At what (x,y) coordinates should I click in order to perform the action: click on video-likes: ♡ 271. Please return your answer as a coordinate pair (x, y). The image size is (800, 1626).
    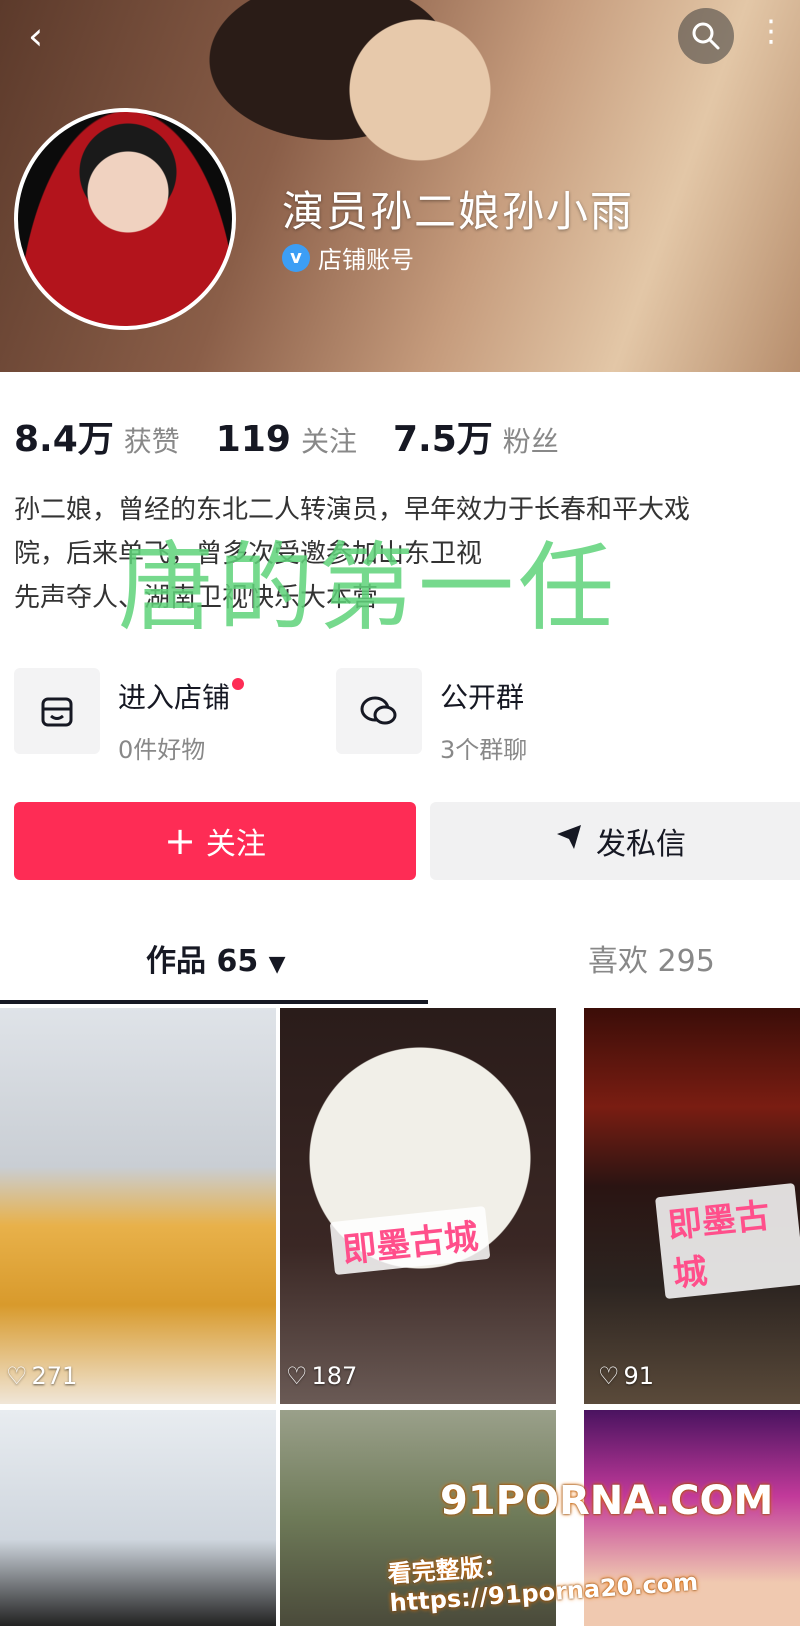
    Looking at the image, I should click on (41, 1376).